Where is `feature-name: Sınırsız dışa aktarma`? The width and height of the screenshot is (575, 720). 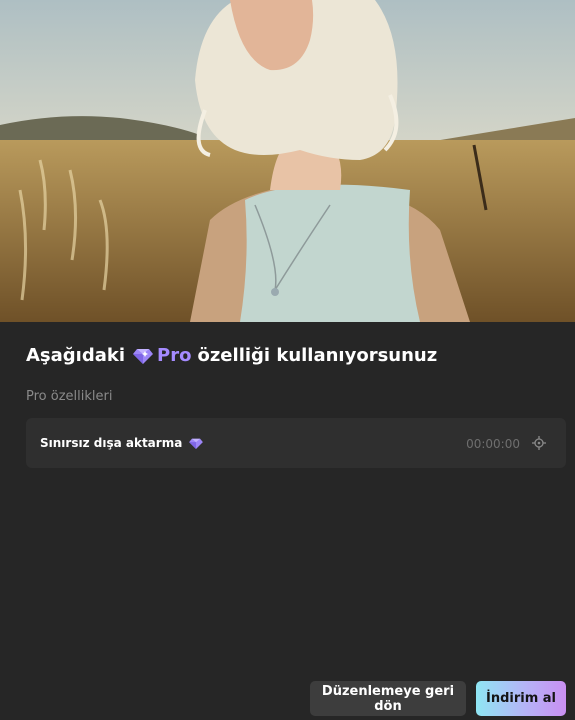 feature-name: Sınırsız dışa aktarma is located at coordinates (122, 443).